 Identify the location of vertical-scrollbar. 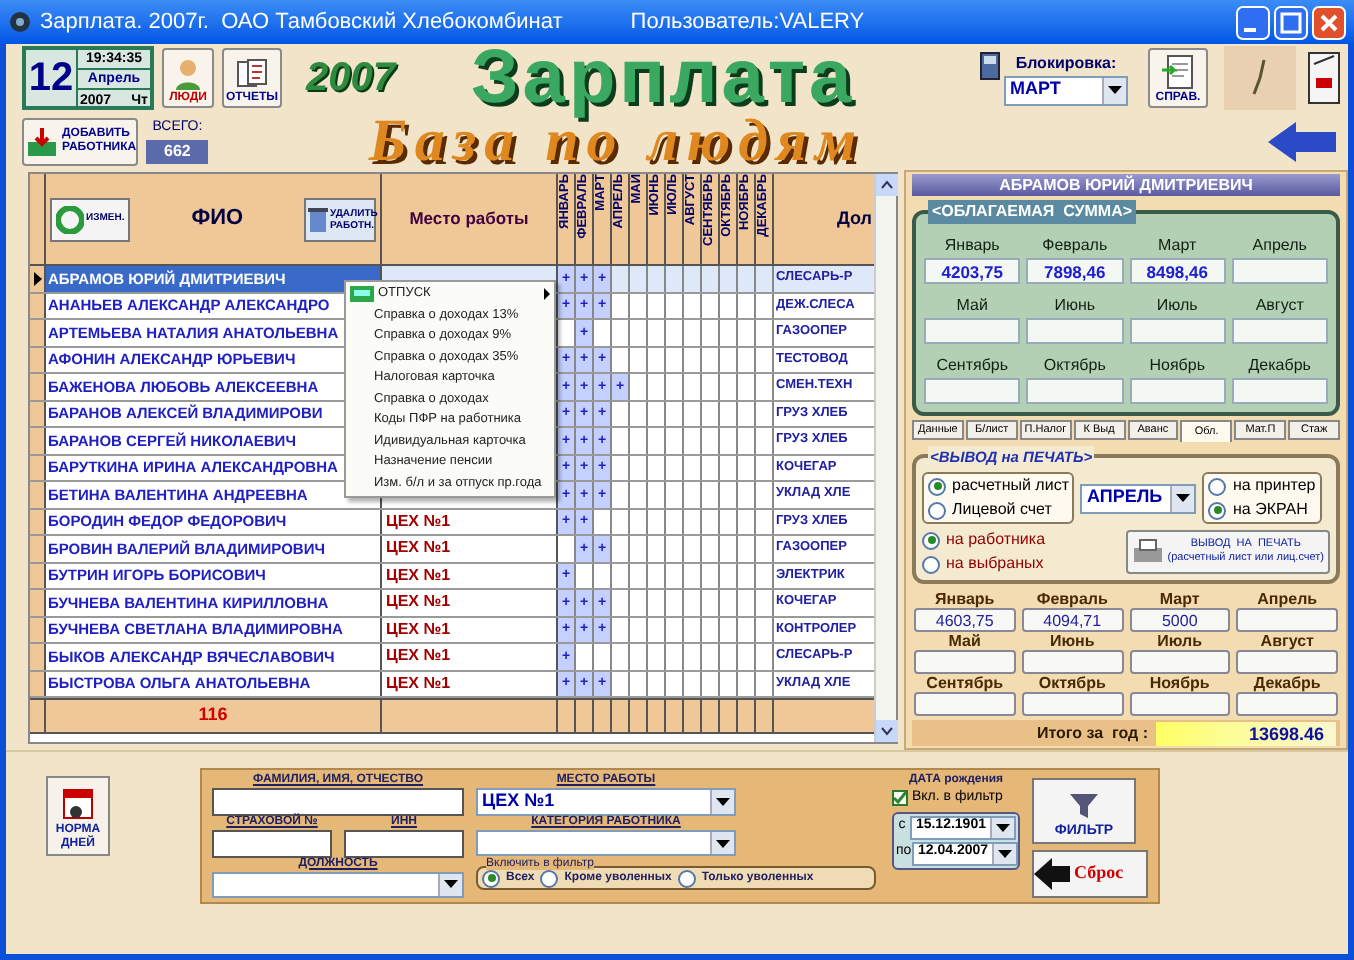
(885, 458).